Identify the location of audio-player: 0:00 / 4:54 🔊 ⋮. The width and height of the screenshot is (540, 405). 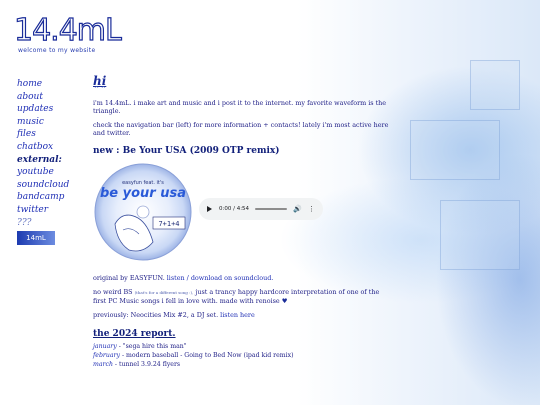
(261, 209).